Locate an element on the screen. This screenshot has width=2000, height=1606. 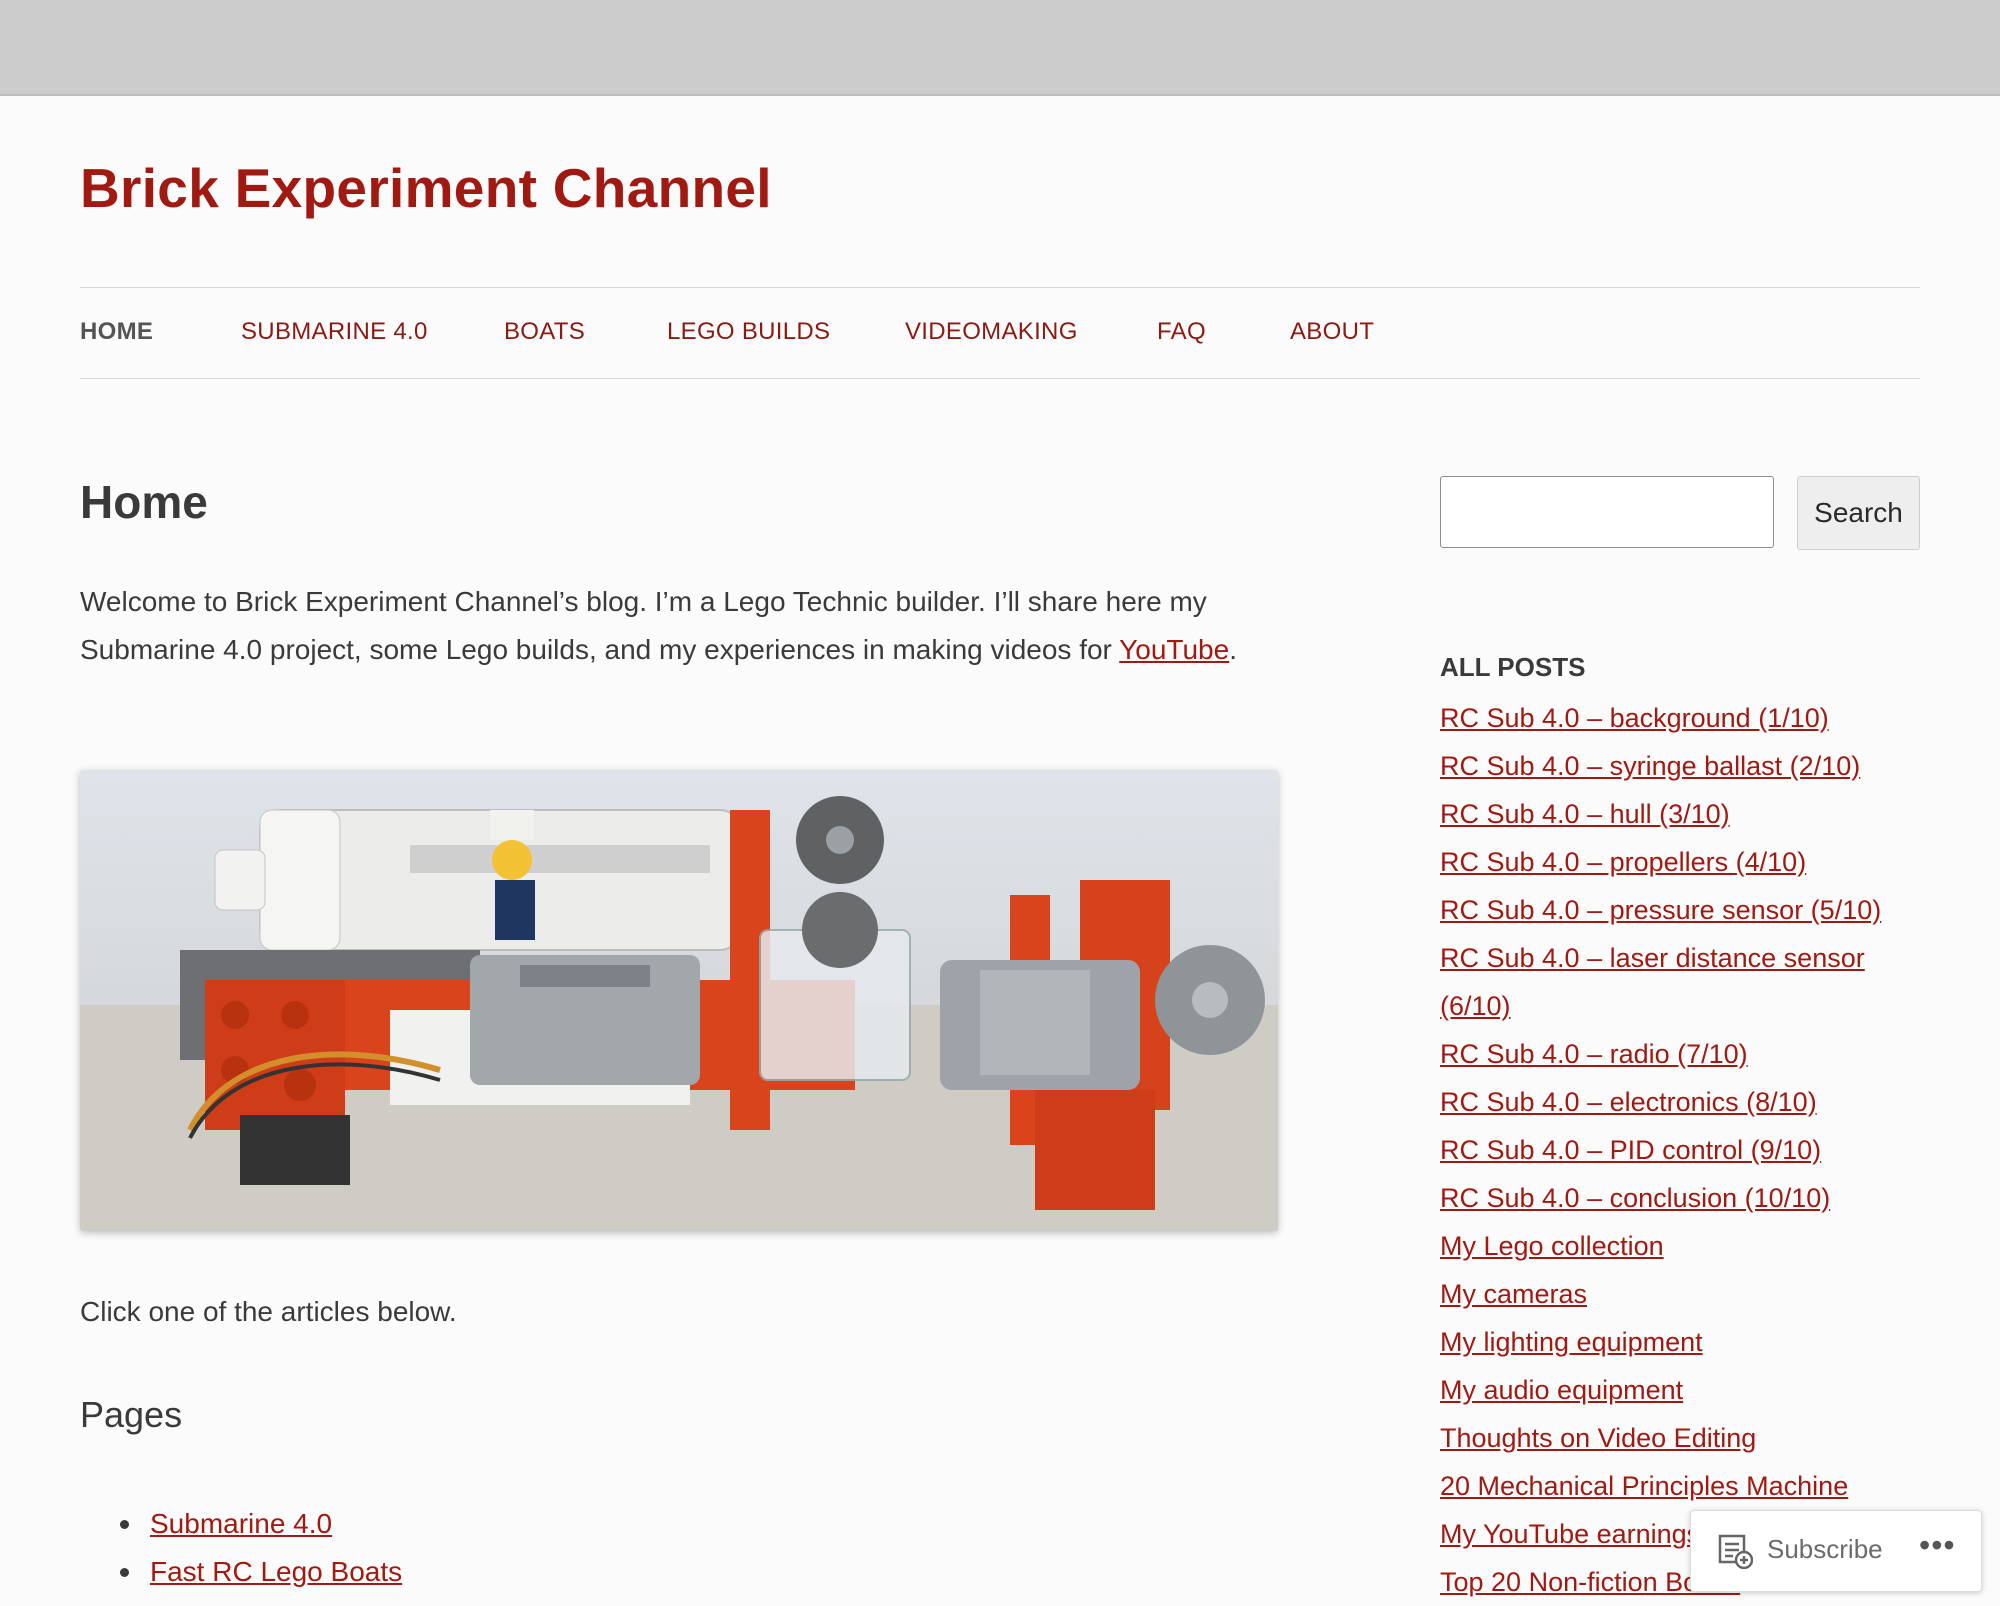
list-item: My lighting equipment is located at coordinates (1675, 1342).